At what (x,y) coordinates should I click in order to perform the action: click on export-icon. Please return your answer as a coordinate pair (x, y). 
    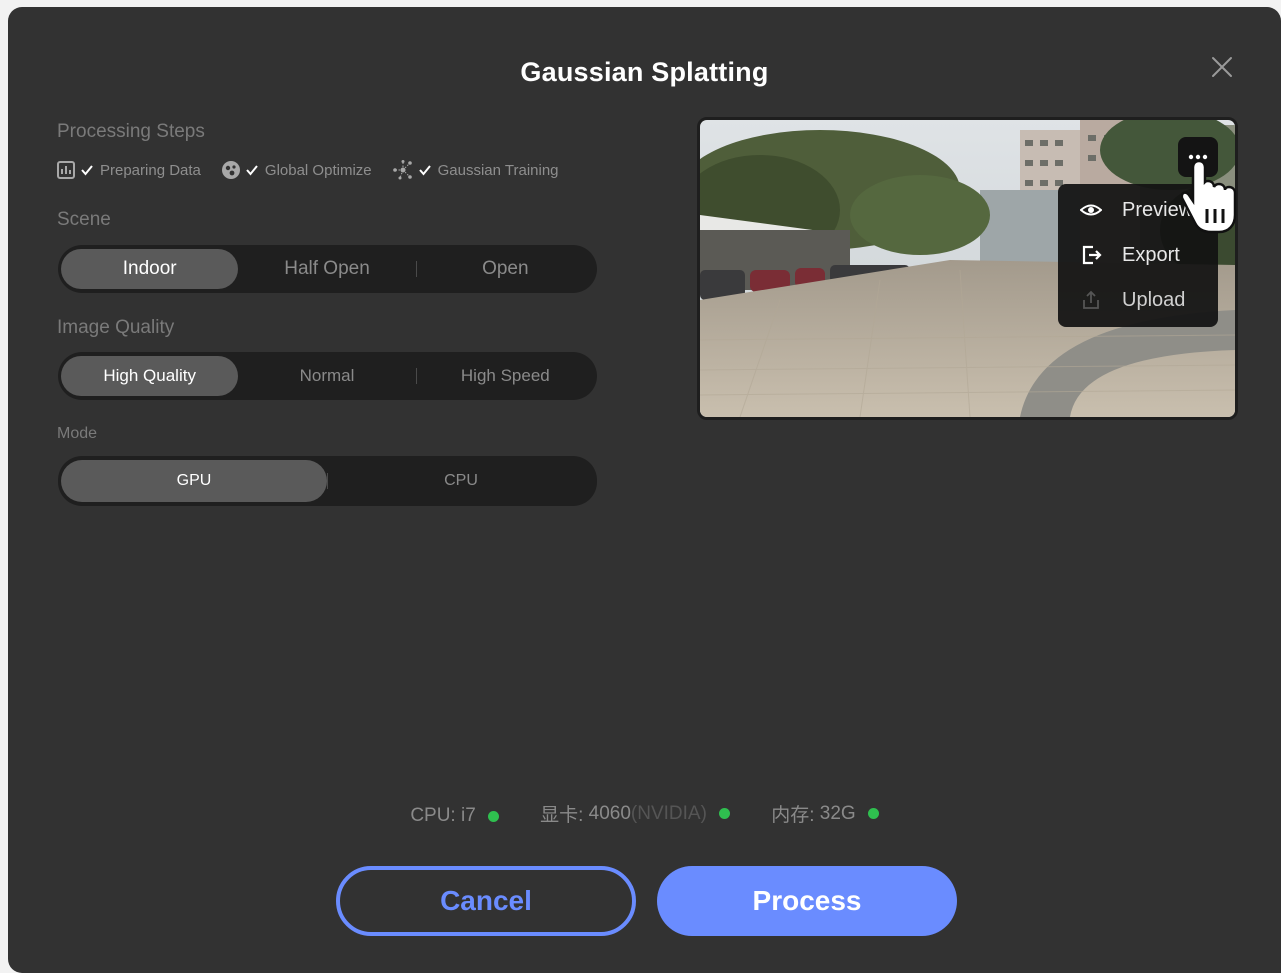
    Looking at the image, I should click on (1092, 255).